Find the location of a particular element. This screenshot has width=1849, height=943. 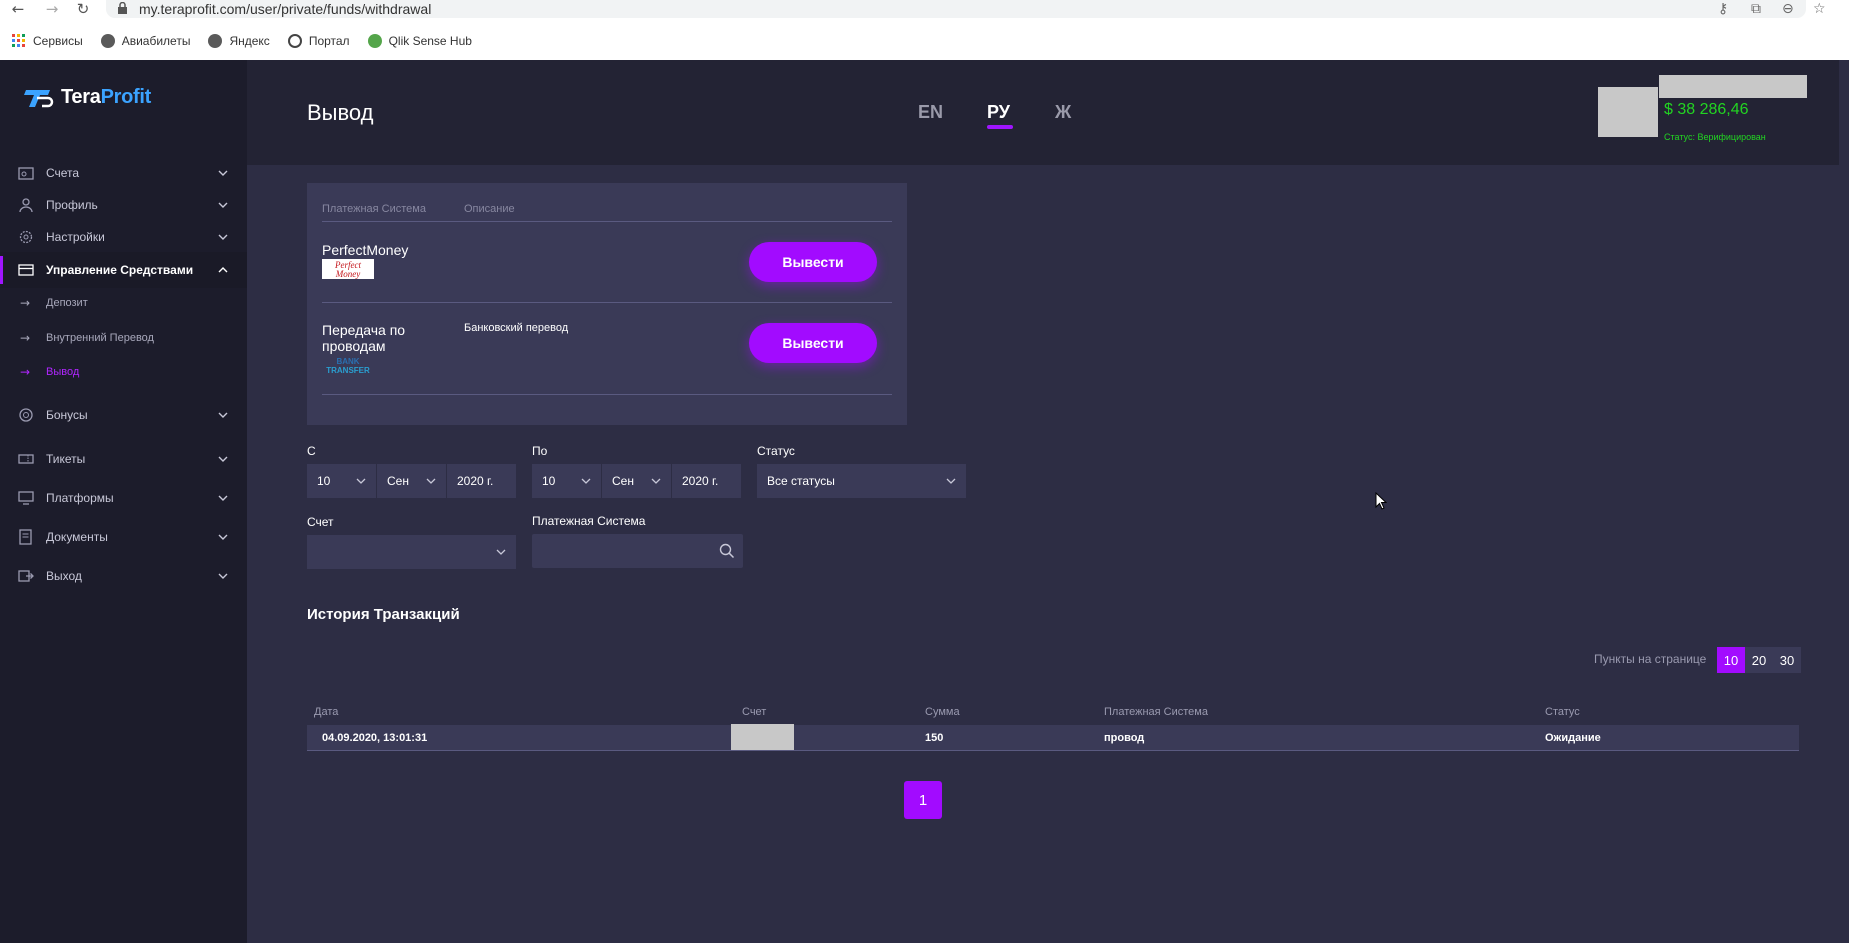

sidebar-subitem-deposit: → Депозит is located at coordinates (123, 303).